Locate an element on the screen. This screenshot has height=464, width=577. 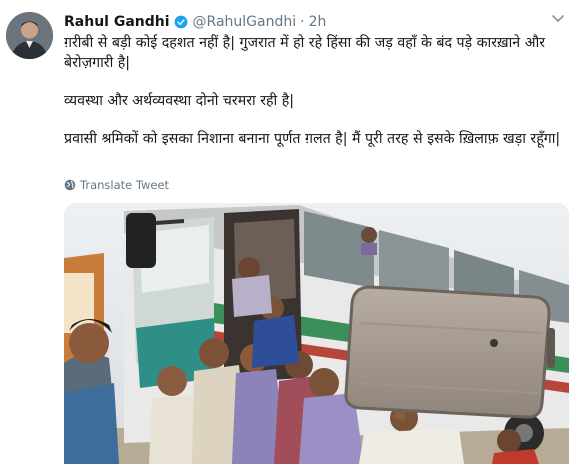
tweet-header: Rahul Gandhi @RahulGandhi · 2h is located at coordinates (195, 22).